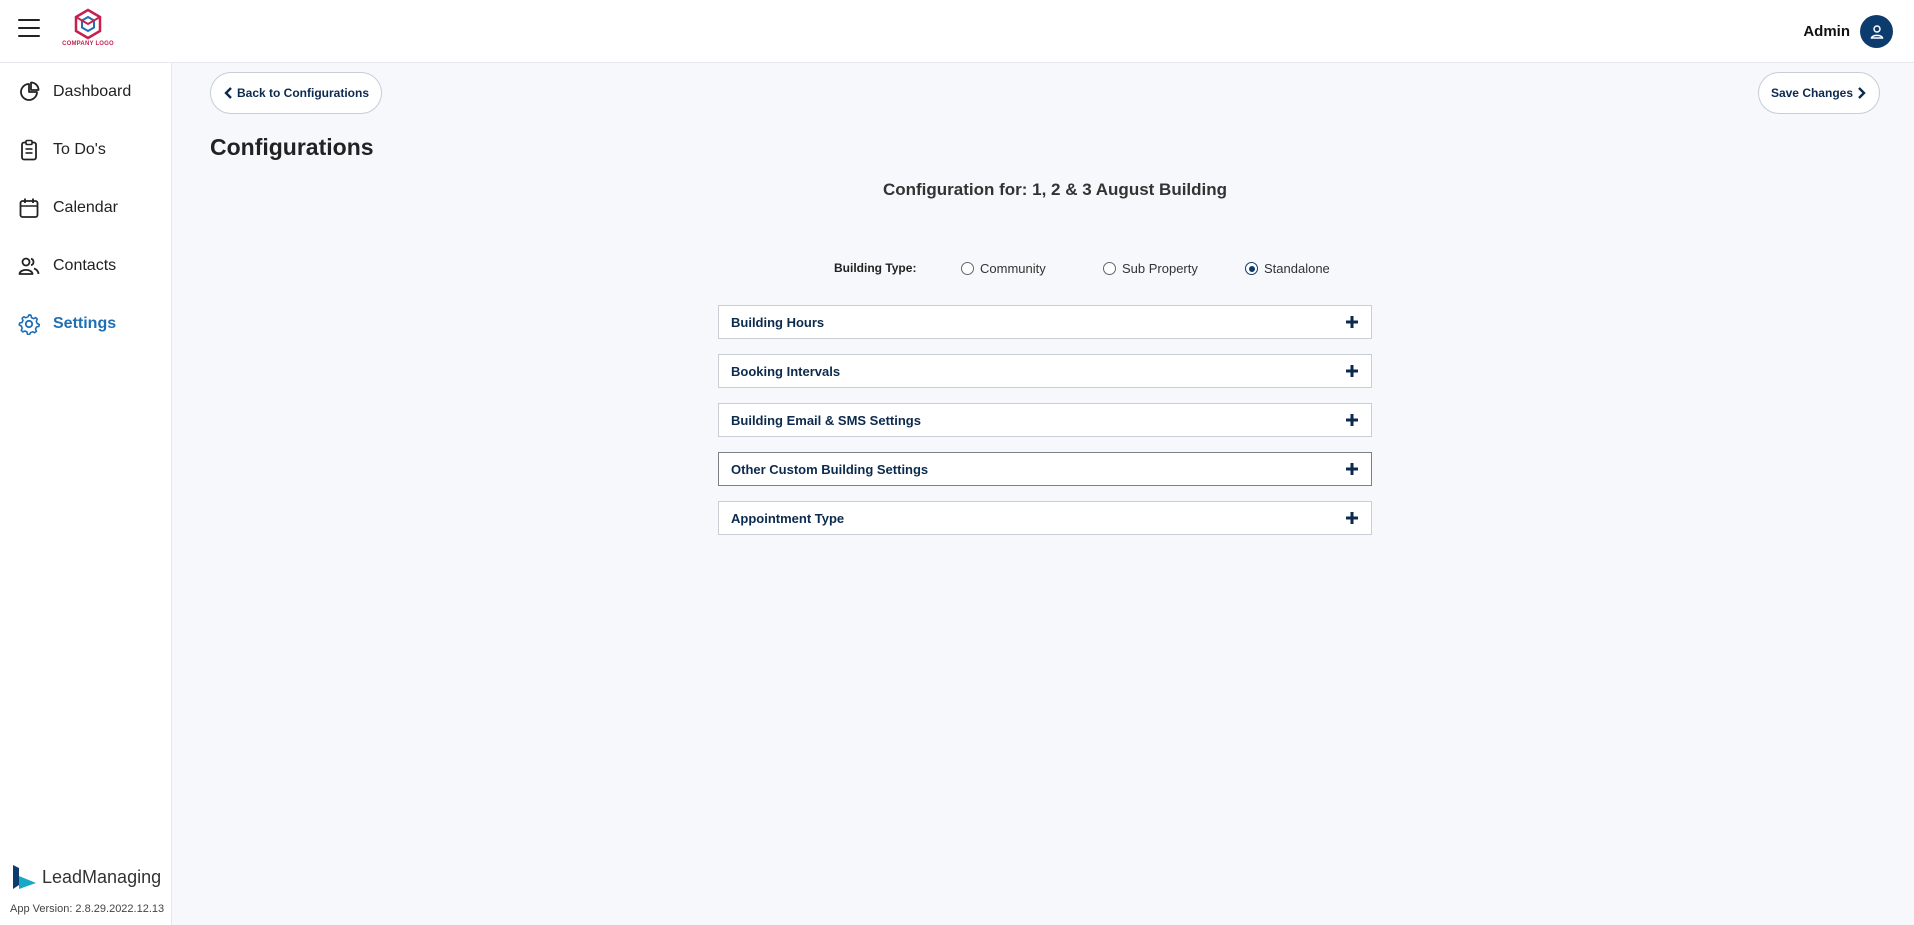 The width and height of the screenshot is (1914, 925). I want to click on company-logo: COMPANY LOGO, so click(88, 31).